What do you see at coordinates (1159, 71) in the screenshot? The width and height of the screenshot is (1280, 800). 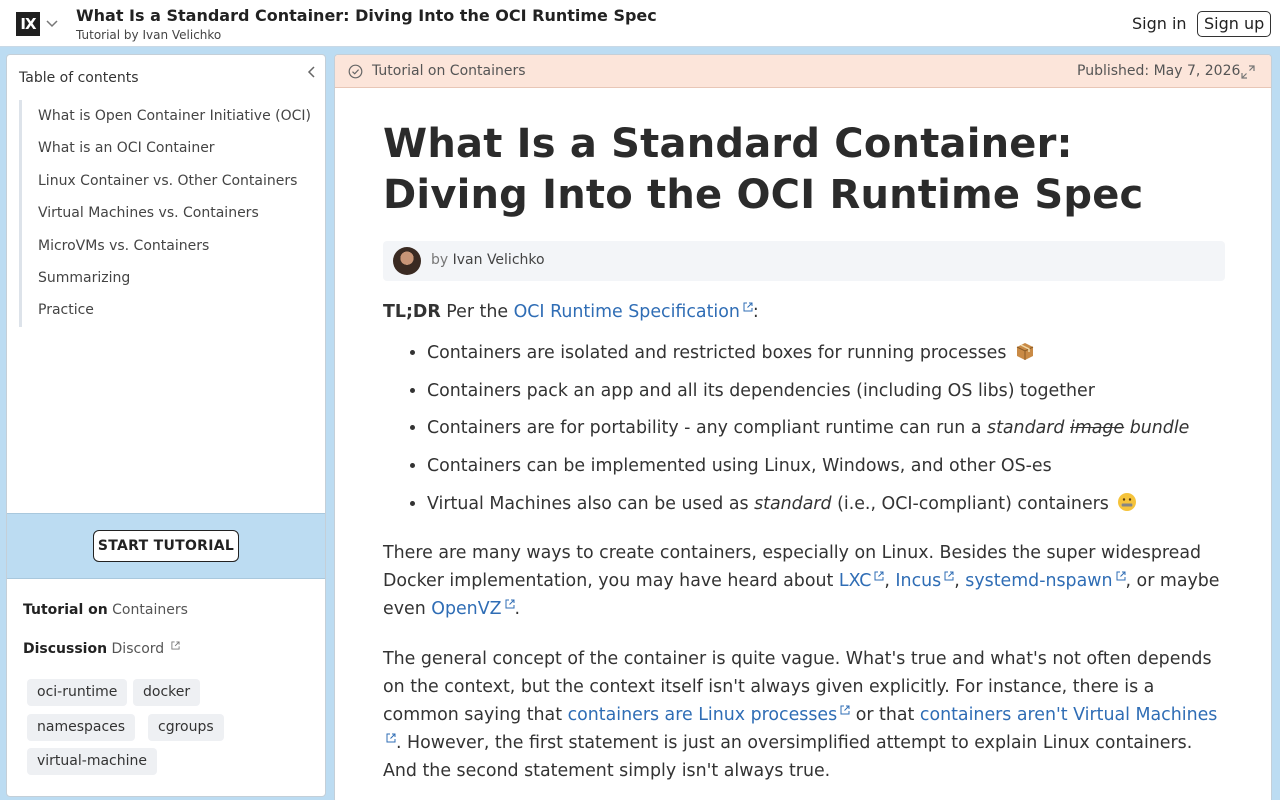 I see `published-date: Published: May 7, 2026` at bounding box center [1159, 71].